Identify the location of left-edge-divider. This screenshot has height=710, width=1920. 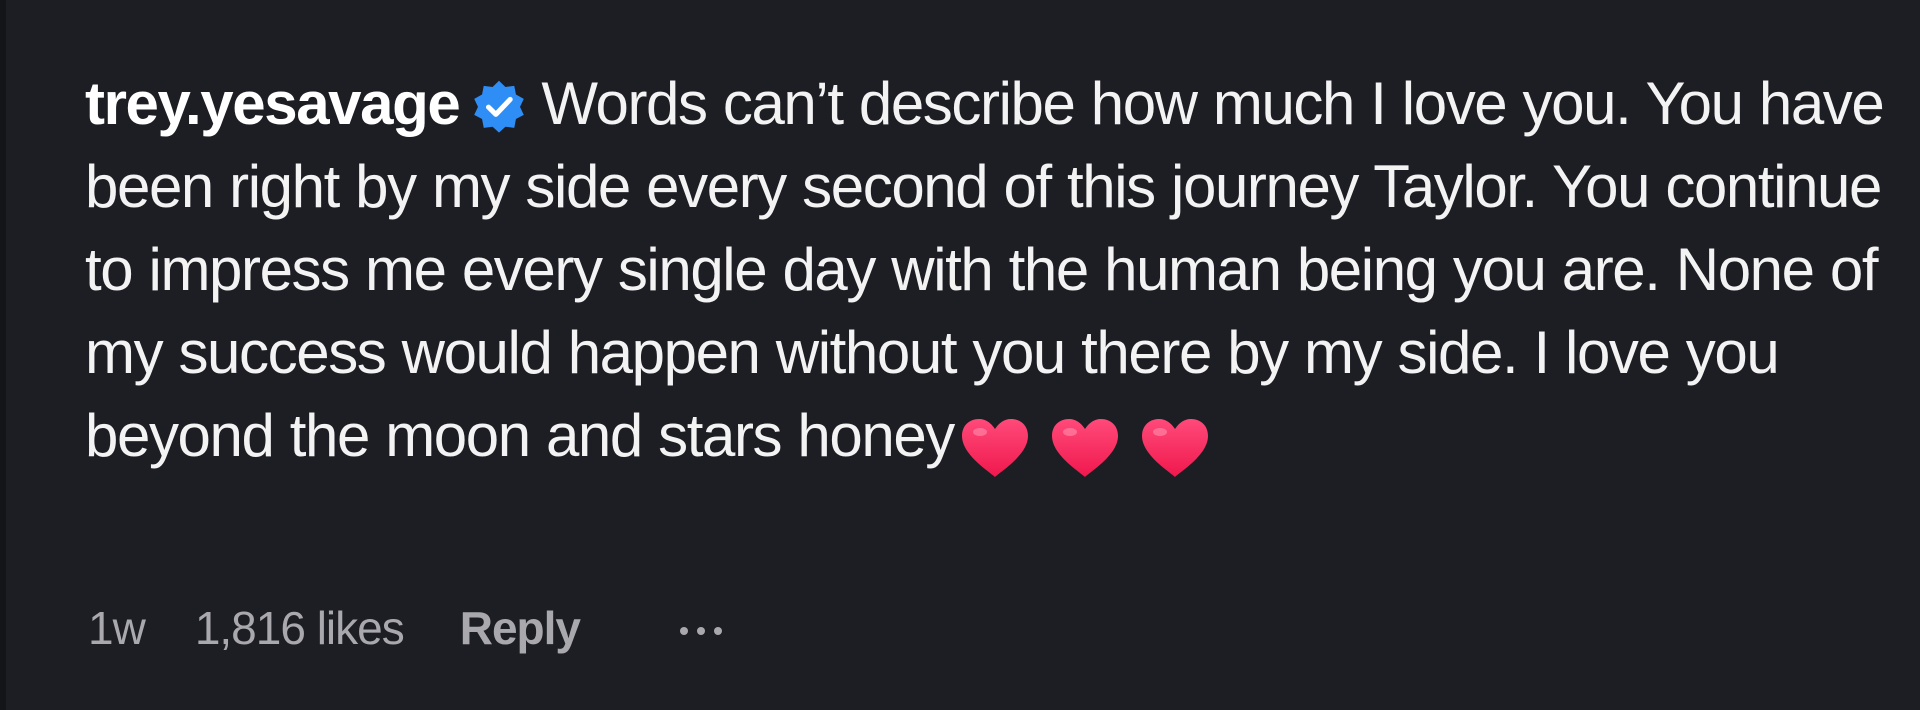
(3, 355).